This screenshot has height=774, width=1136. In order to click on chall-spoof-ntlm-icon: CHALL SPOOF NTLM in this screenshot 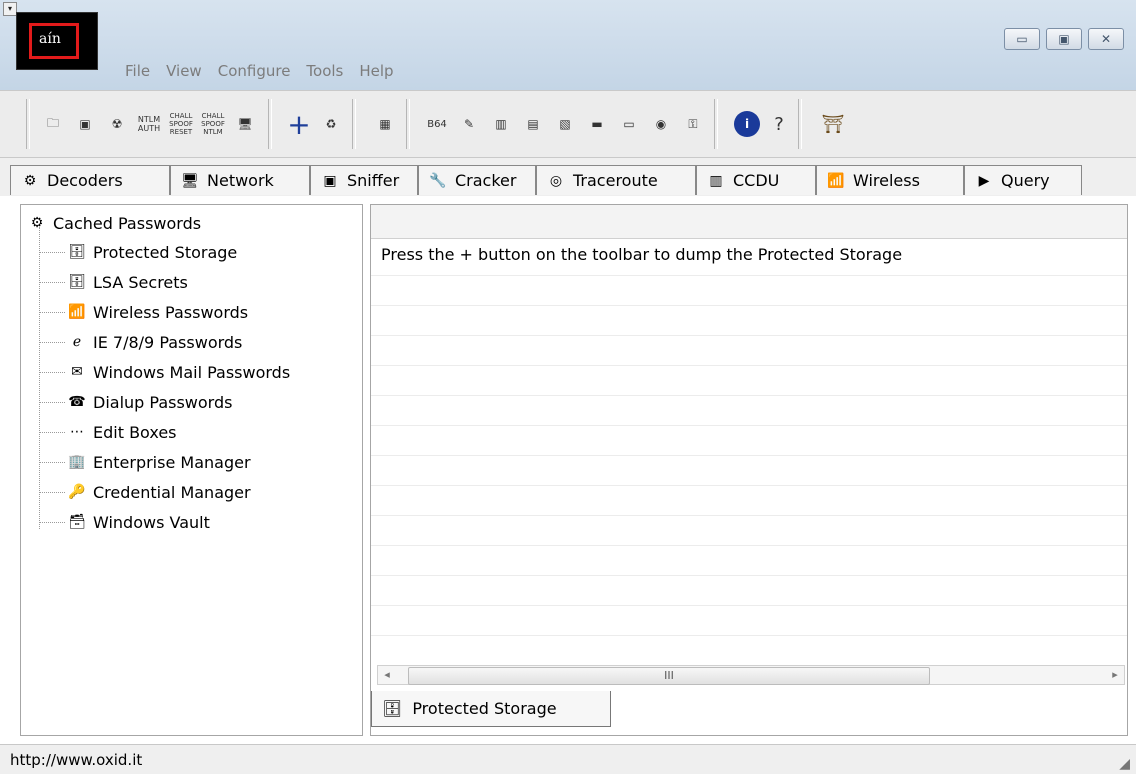, I will do `click(213, 124)`.